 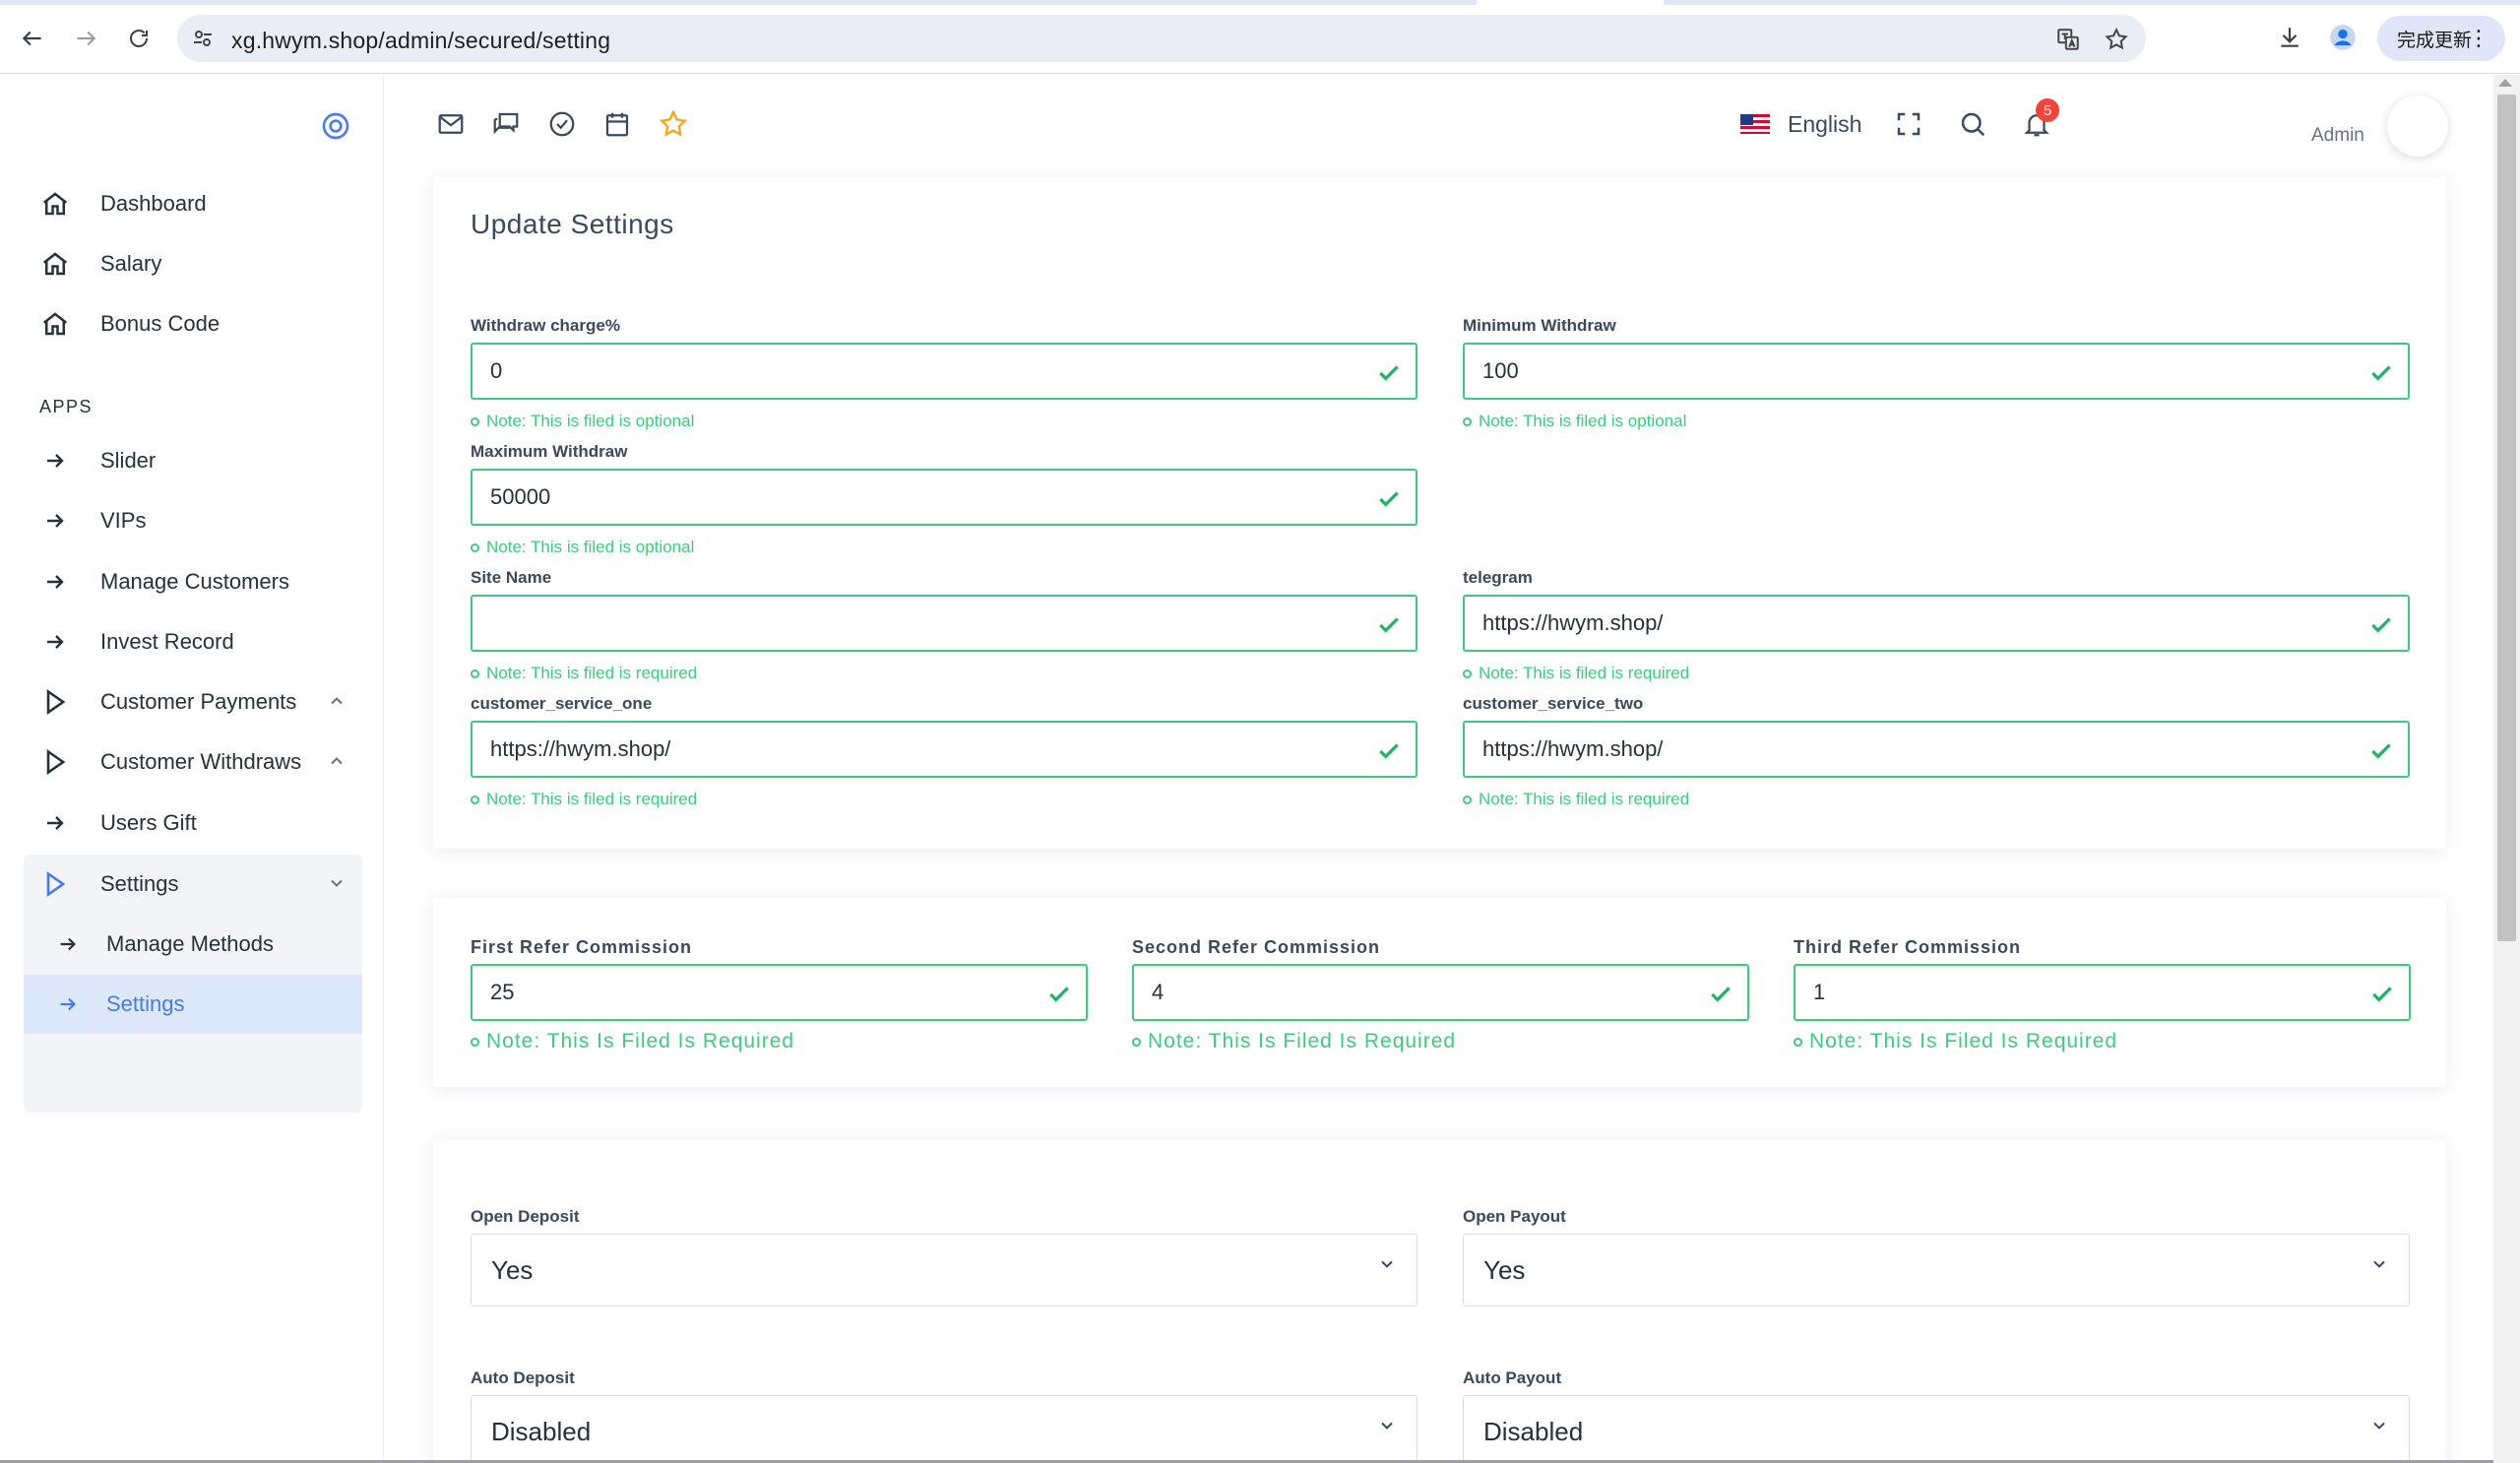 I want to click on field-label: First Refer Commission, so click(x=582, y=947).